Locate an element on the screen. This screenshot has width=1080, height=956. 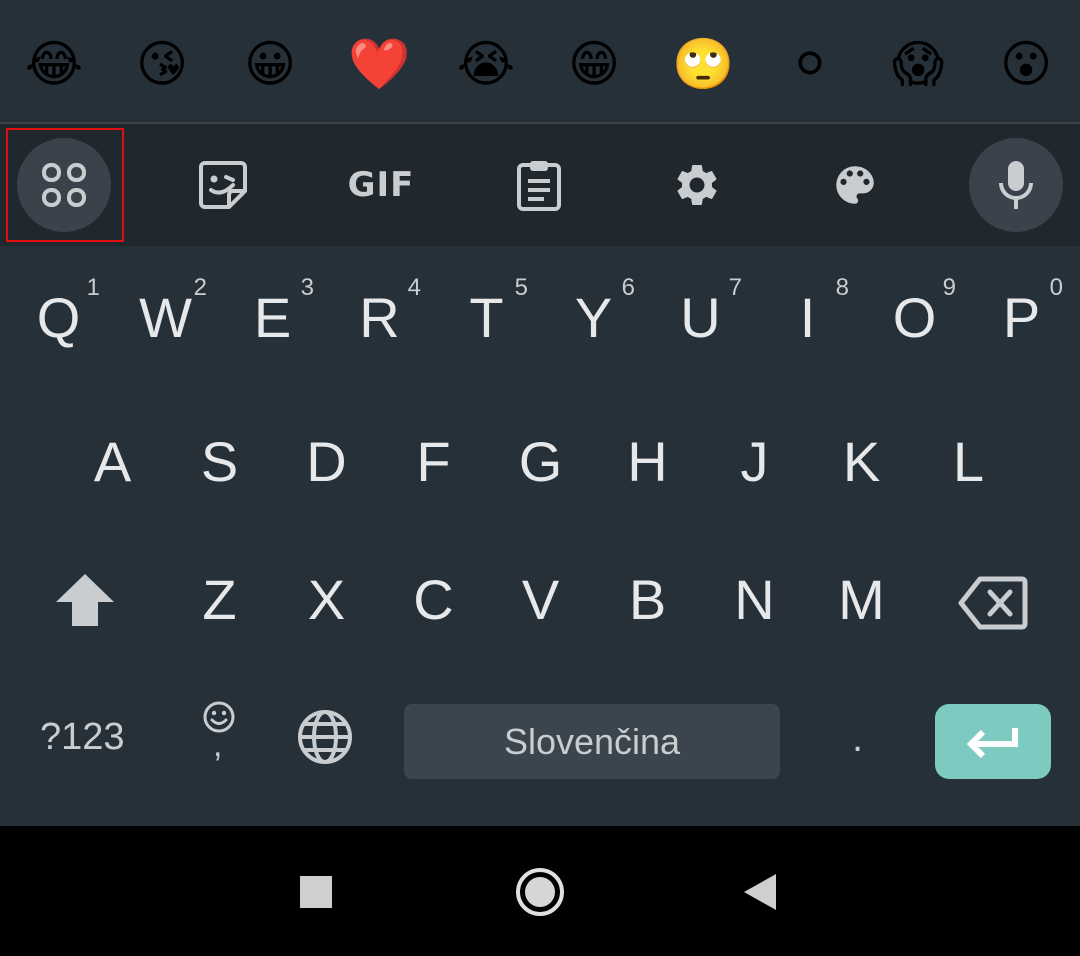
key-s: S is located at coordinates (219, 461).